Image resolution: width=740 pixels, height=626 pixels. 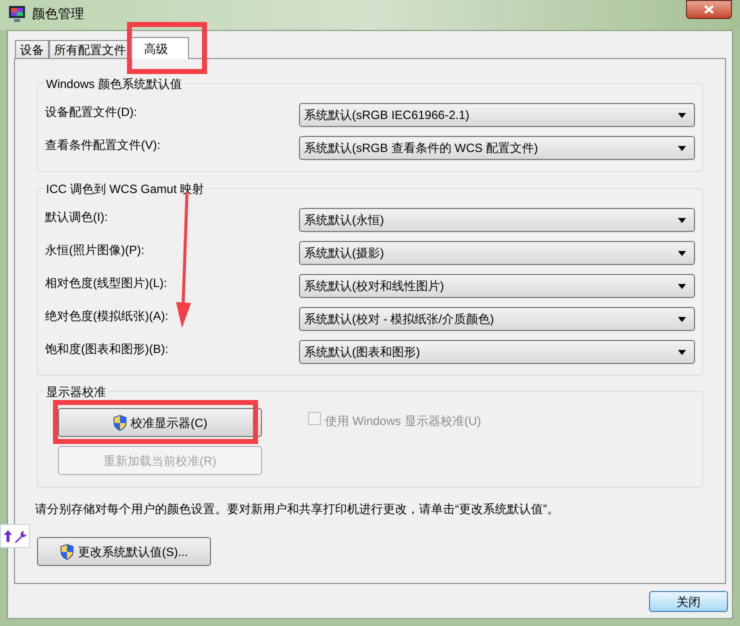 What do you see at coordinates (8, 536) in the screenshot?
I see `up-arrow-icon` at bounding box center [8, 536].